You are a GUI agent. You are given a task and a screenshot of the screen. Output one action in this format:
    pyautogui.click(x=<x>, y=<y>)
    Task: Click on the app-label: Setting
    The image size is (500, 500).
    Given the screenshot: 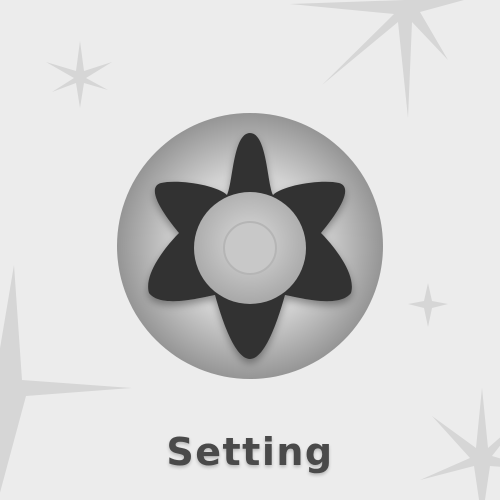 What is the action you would take?
    pyautogui.click(x=250, y=452)
    